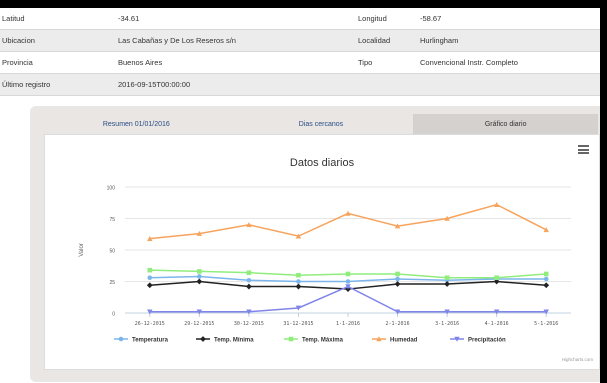 This screenshot has height=383, width=607. I want to click on x-tick-label: 29-12-2015, so click(199, 324).